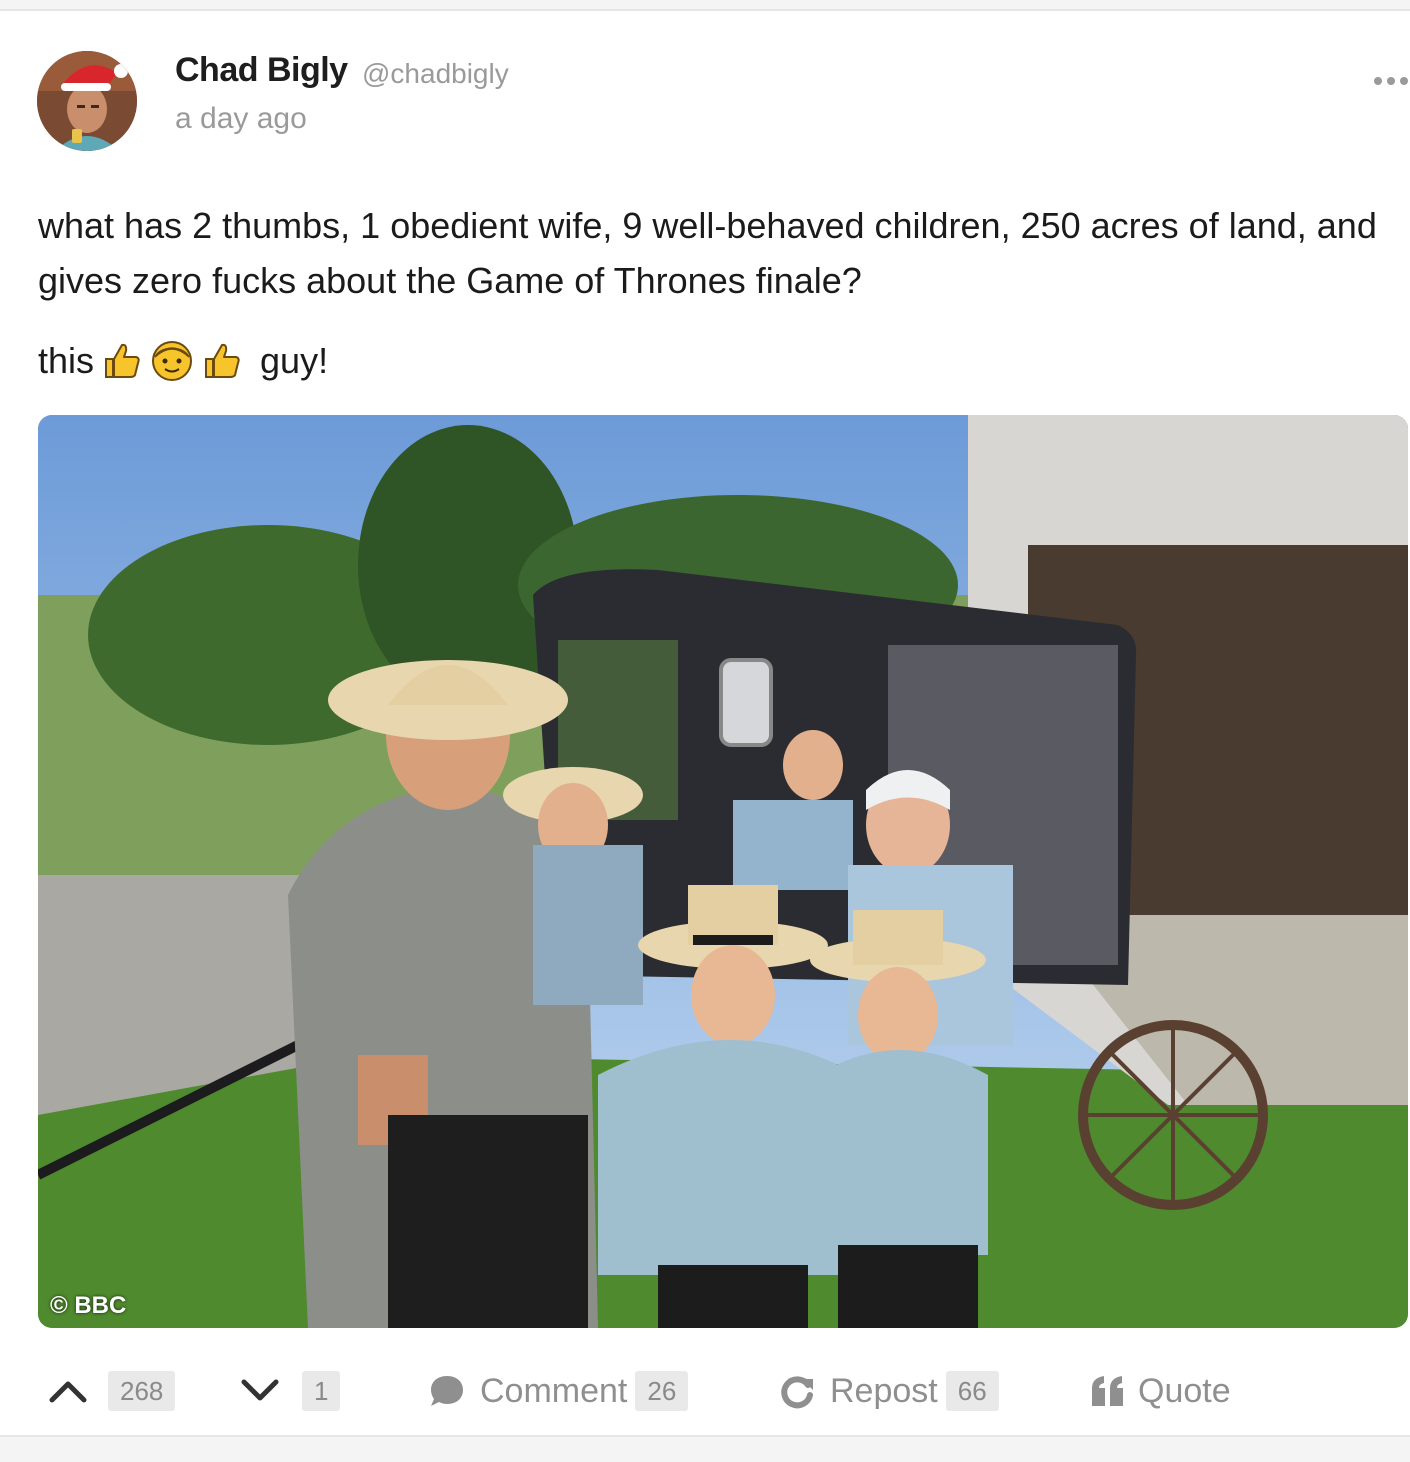 Image resolution: width=1410 pixels, height=1462 pixels. What do you see at coordinates (88, 1305) in the screenshot?
I see `image-watermark: © BBC` at bounding box center [88, 1305].